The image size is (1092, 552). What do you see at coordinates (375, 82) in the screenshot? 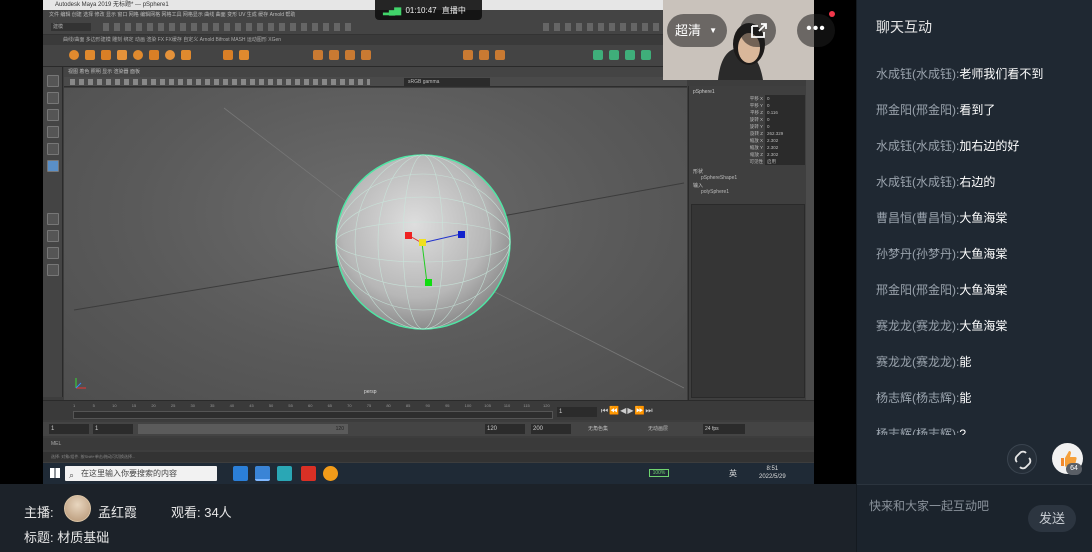
I see `viewport-toolbar: sRGB gamma` at bounding box center [375, 82].